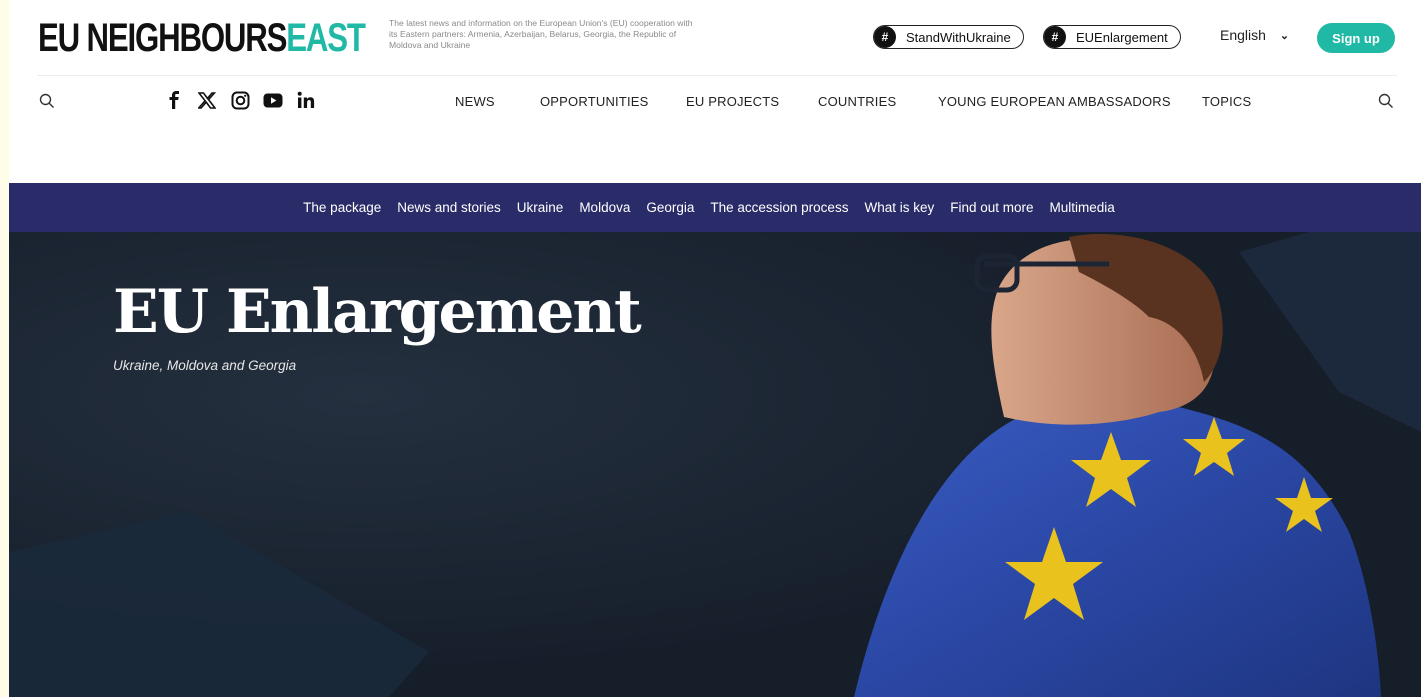 This screenshot has height=697, width=1421. I want to click on hashtag-standwithukraine: # StandWithUkraine, so click(948, 37).